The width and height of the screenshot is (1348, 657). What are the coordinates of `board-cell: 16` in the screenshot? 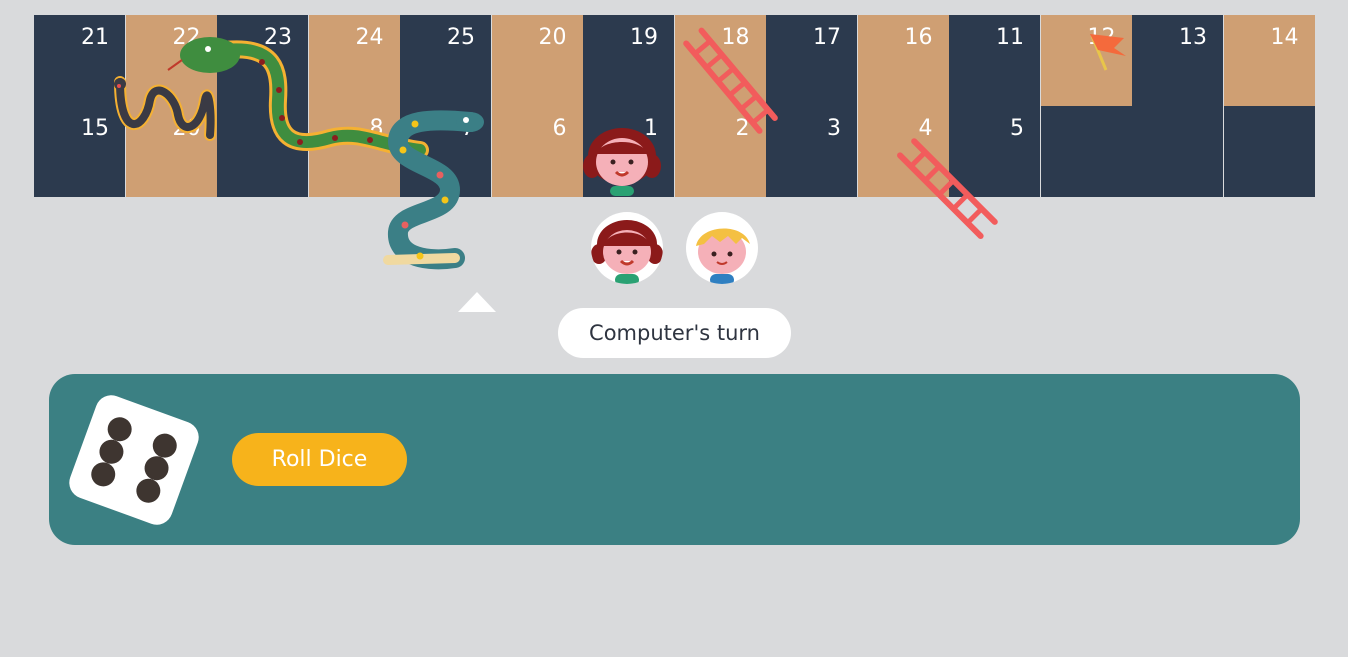 It's located at (903, 60).